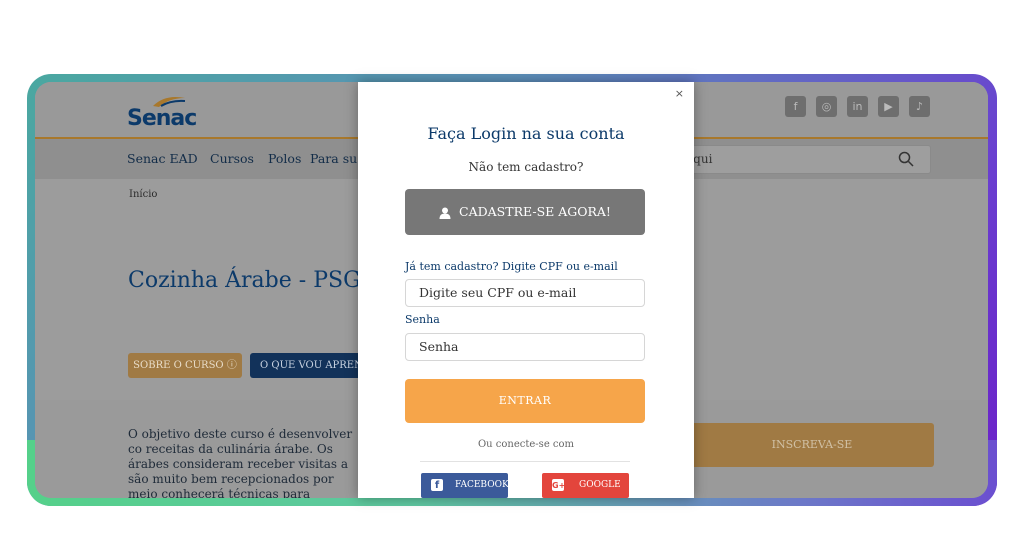 Image resolution: width=1024 pixels, height=536 pixels. What do you see at coordinates (919, 106) in the screenshot?
I see `tiktok-icon: ♪` at bounding box center [919, 106].